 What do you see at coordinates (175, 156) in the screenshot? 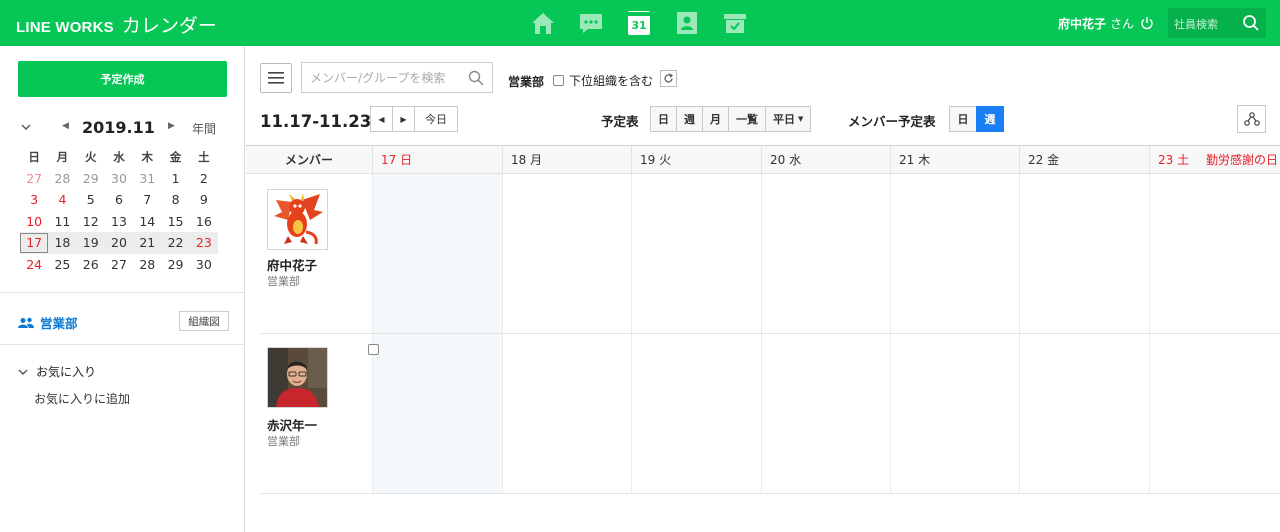
I see `weekday-header: 金` at bounding box center [175, 156].